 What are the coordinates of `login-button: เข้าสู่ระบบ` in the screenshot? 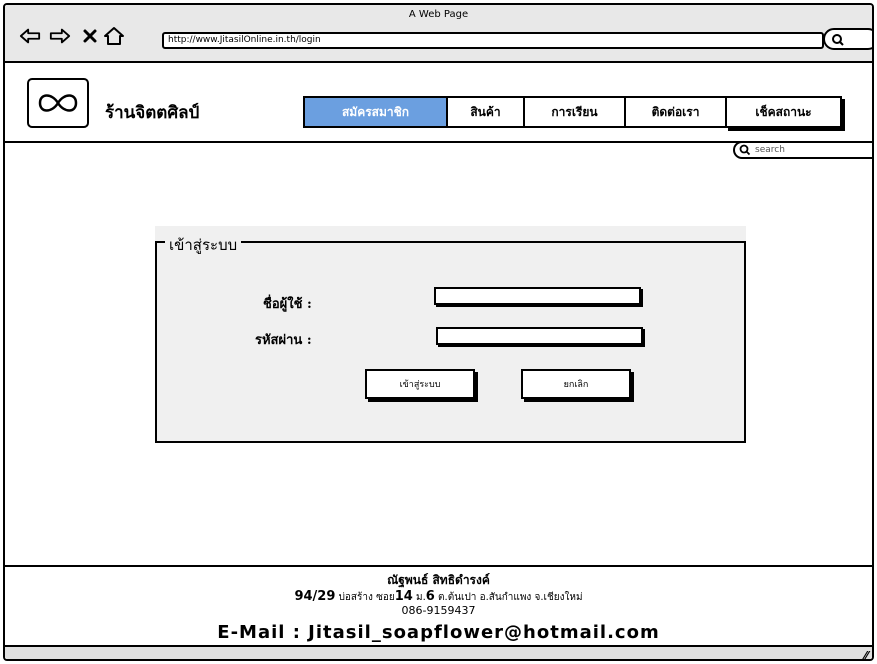 It's located at (420, 384).